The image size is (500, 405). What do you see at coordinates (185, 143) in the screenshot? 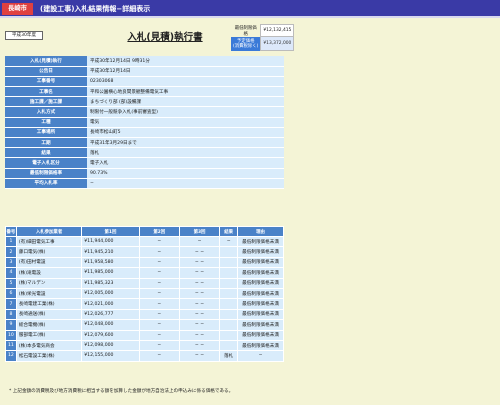
I see `info-value: 平成31年3月29日まで` at bounding box center [185, 143].